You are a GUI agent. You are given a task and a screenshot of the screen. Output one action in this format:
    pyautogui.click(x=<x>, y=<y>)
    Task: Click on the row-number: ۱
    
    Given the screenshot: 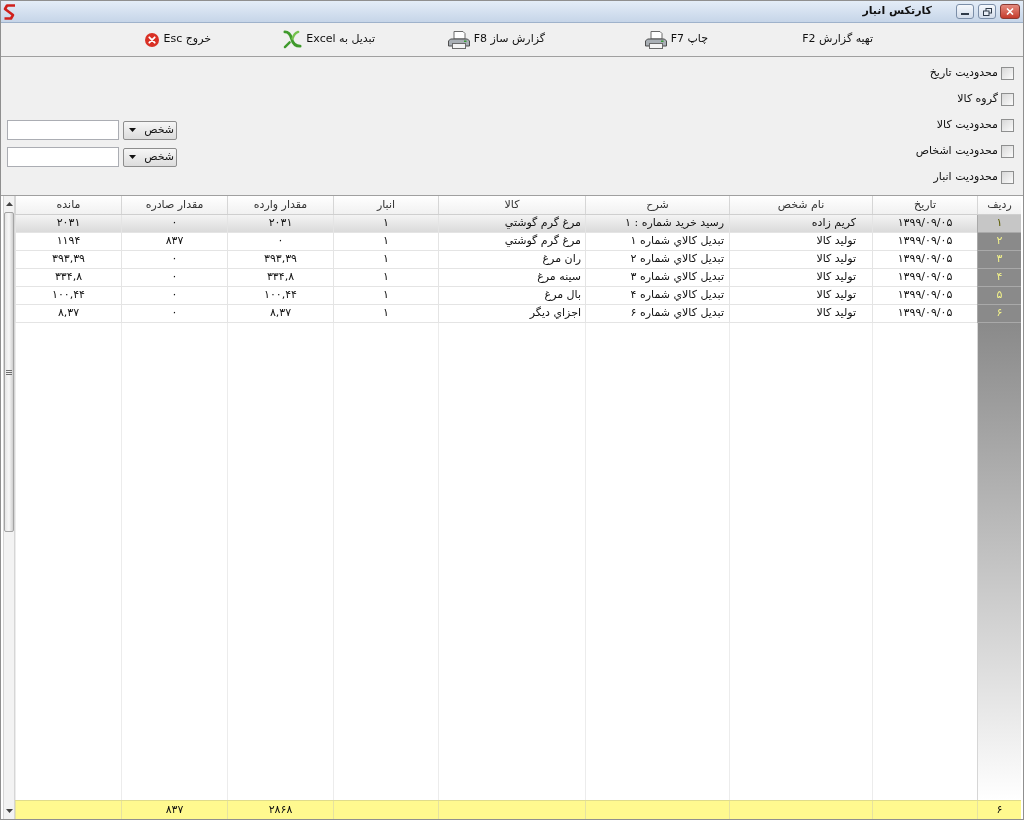 What is the action you would take?
    pyautogui.click(x=999, y=224)
    